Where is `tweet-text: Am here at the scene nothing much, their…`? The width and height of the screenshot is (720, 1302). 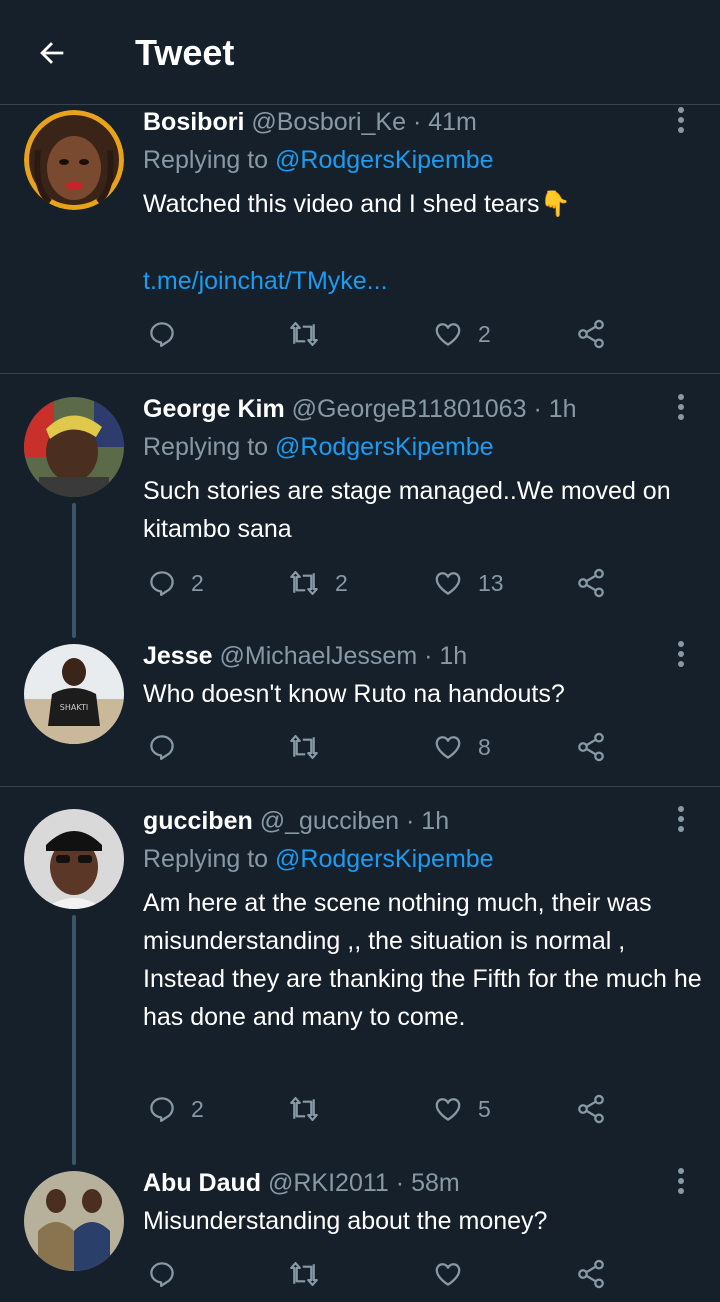
tweet-text: Am here at the scene nothing much, their… is located at coordinates (422, 960).